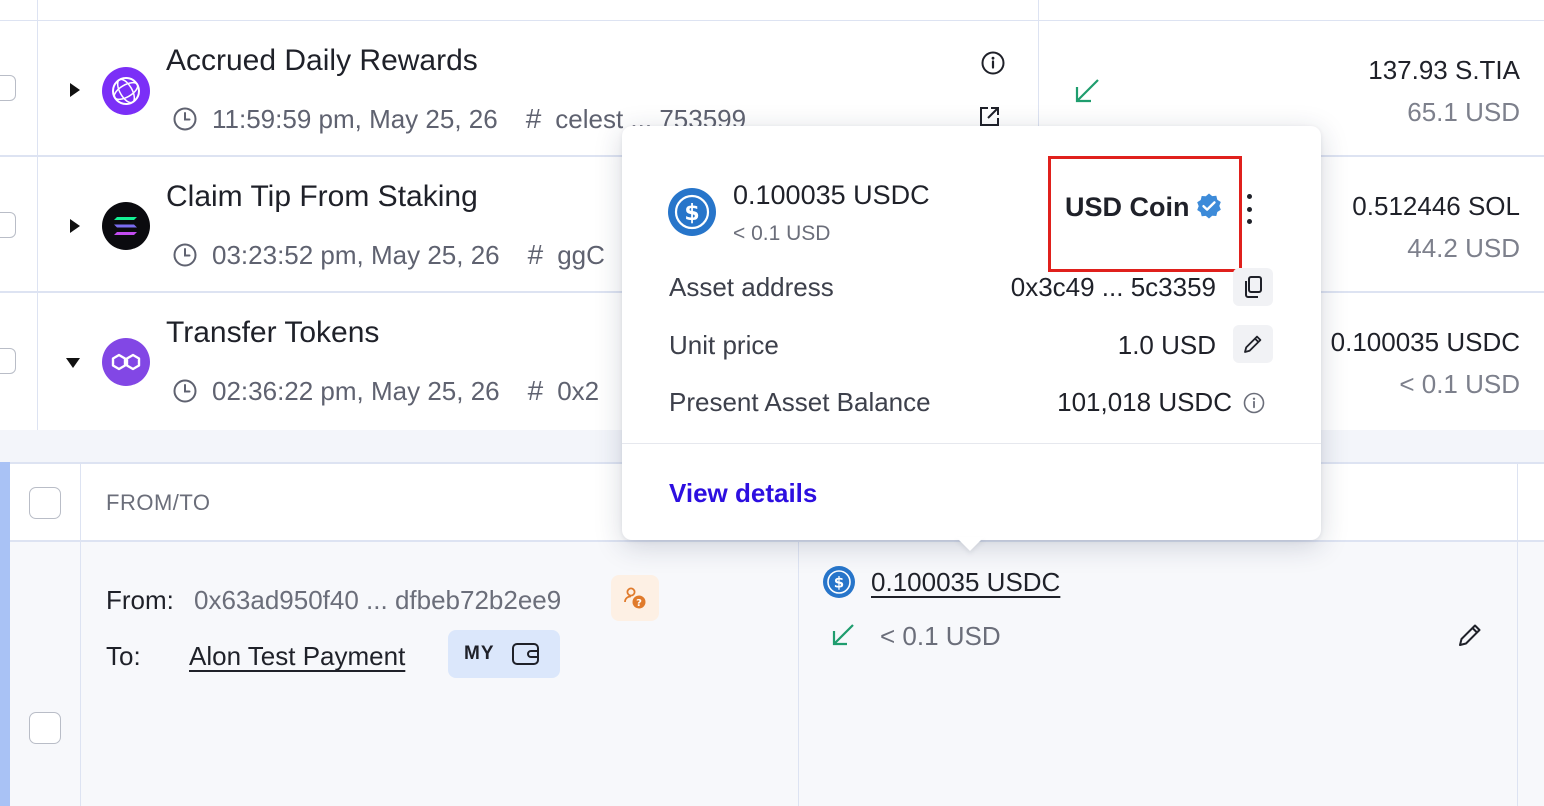 The height and width of the screenshot is (806, 1544). Describe the element at coordinates (356, 254) in the screenshot. I see `row-timestamp: 03:23:52 pm, May 25, 26` at that location.